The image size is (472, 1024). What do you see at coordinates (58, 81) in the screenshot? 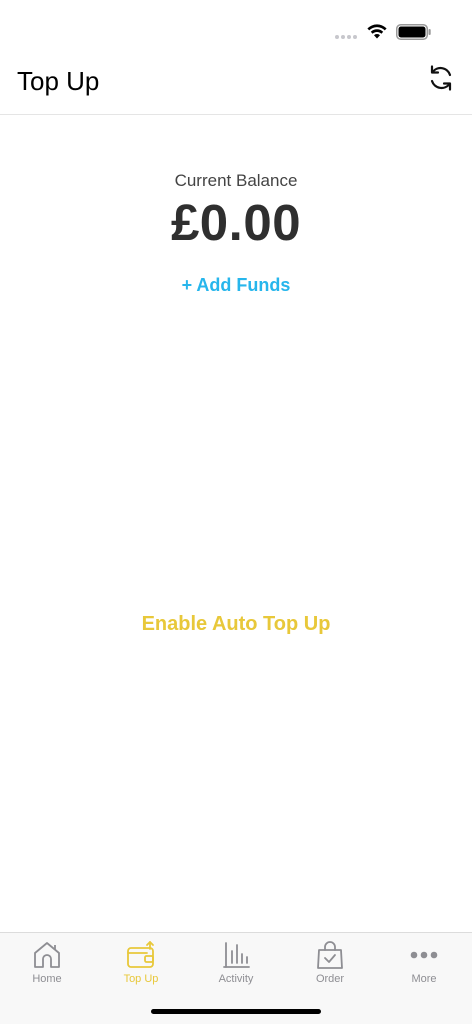
I see `page-title: Top Up` at bounding box center [58, 81].